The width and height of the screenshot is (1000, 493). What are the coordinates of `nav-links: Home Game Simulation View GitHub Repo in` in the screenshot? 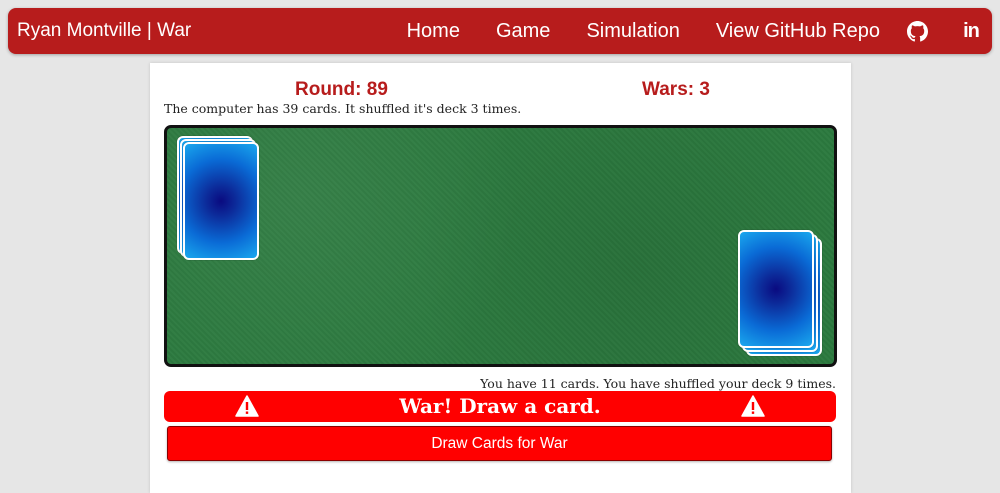 It's located at (694, 31).